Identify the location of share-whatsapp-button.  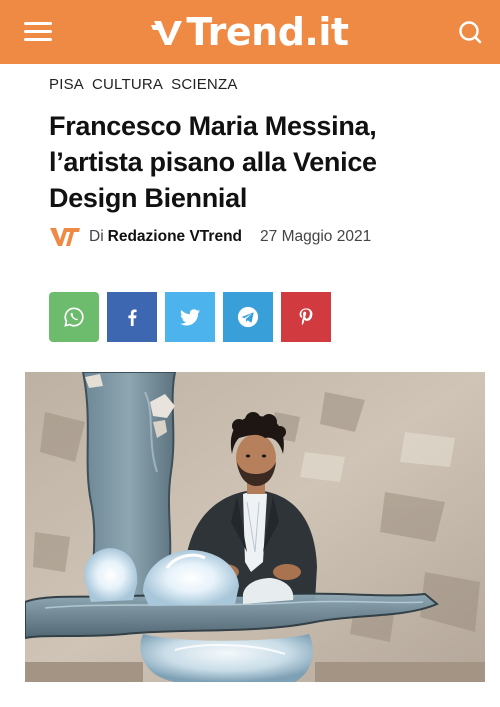
(74, 317).